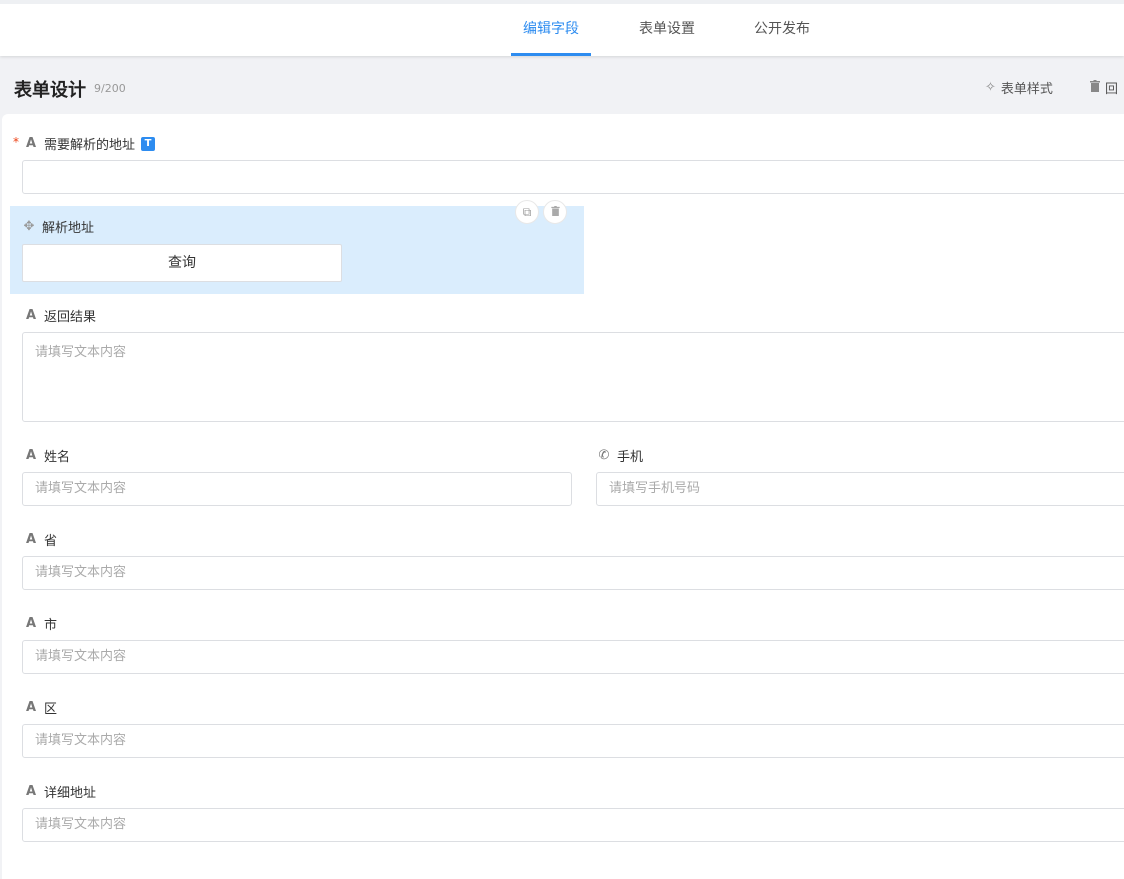 The width and height of the screenshot is (1124, 879). What do you see at coordinates (84, 143) in the screenshot?
I see `address-field-label: * A 需要解析的地址 T` at bounding box center [84, 143].